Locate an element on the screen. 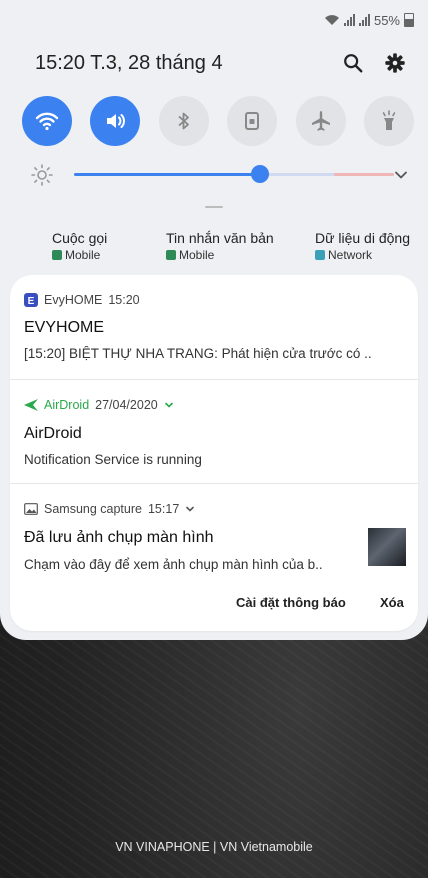 This screenshot has height=878, width=428. brightness-fill is located at coordinates (167, 174).